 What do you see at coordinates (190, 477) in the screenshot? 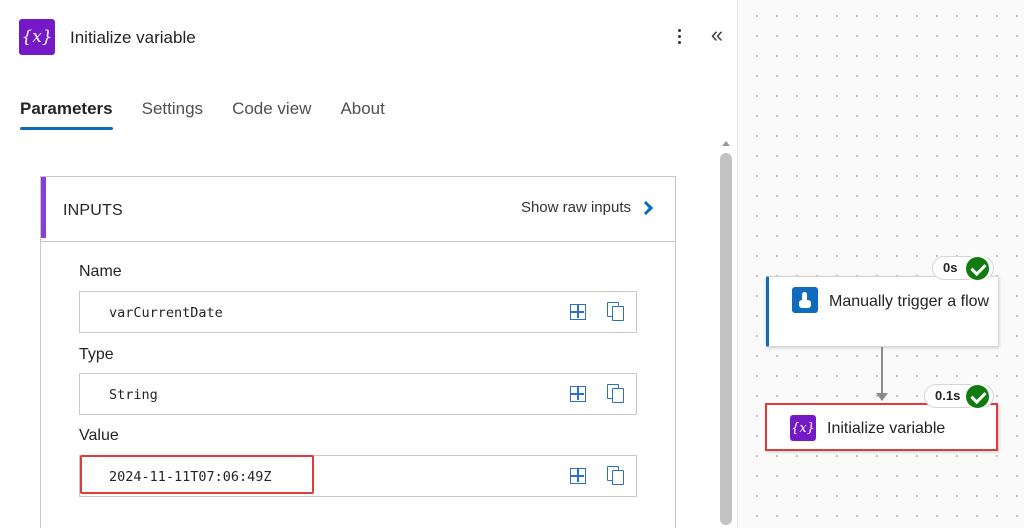
I see `value-value: 2024-11-11T07:06:49Z` at bounding box center [190, 477].